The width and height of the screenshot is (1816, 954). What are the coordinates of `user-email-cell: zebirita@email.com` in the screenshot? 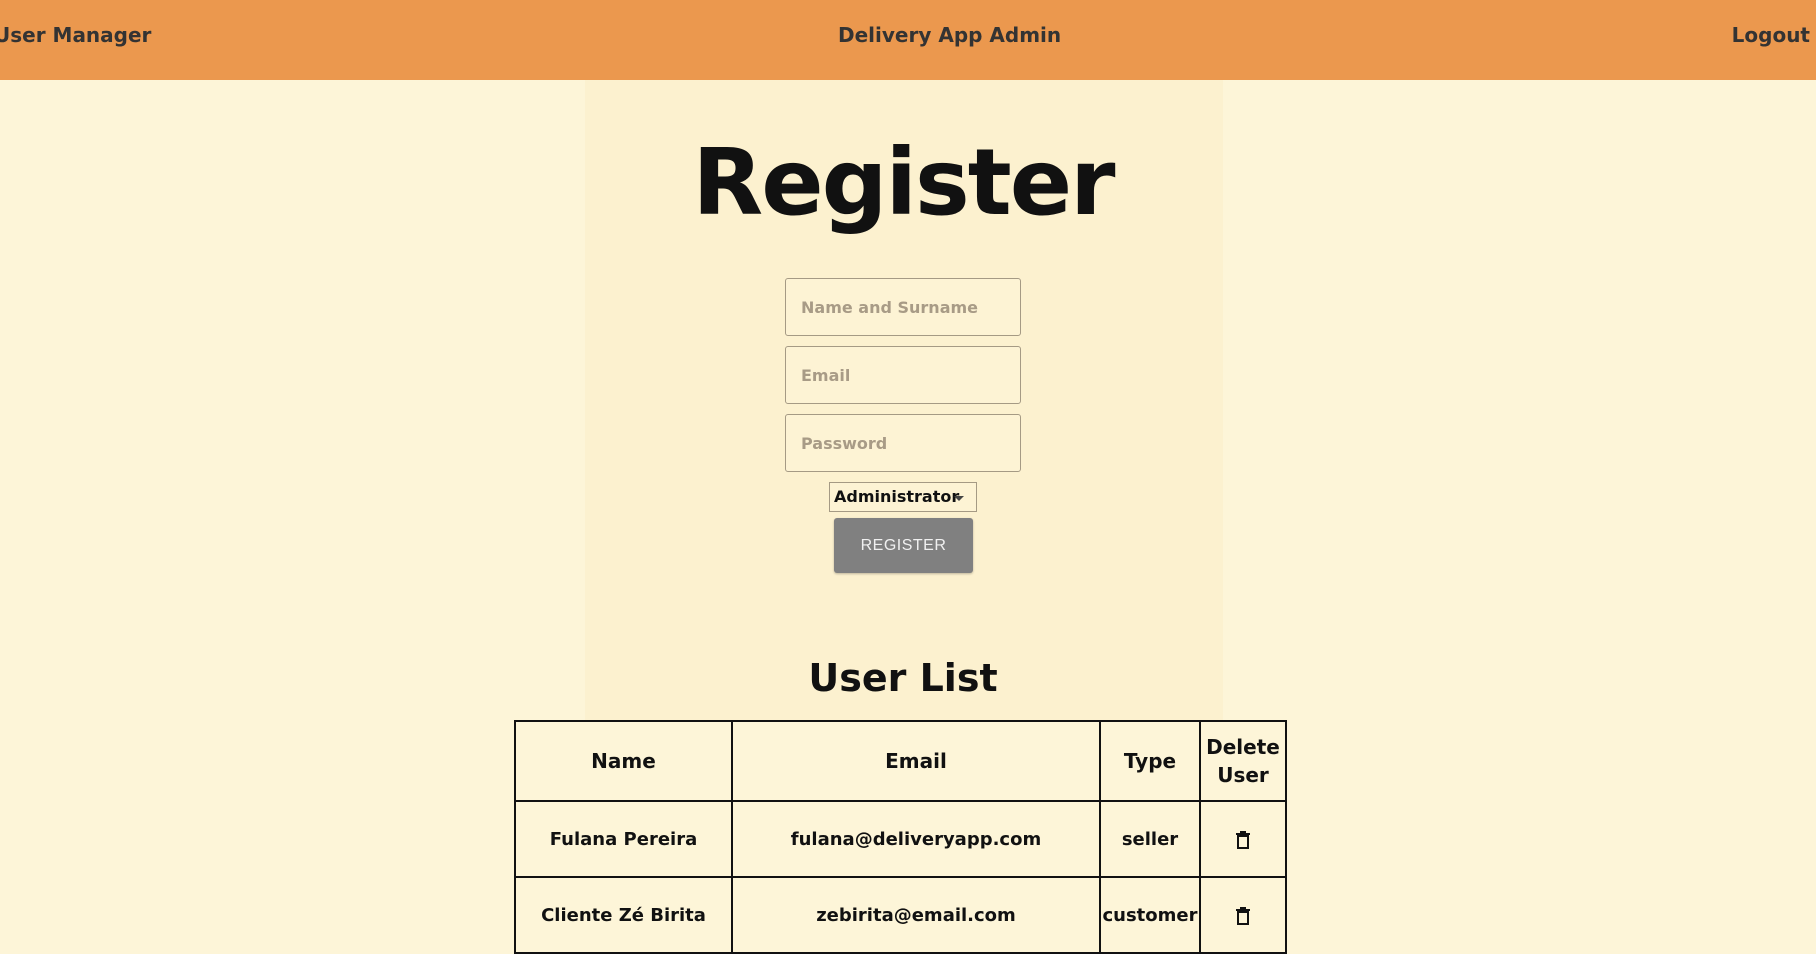 It's located at (916, 915).